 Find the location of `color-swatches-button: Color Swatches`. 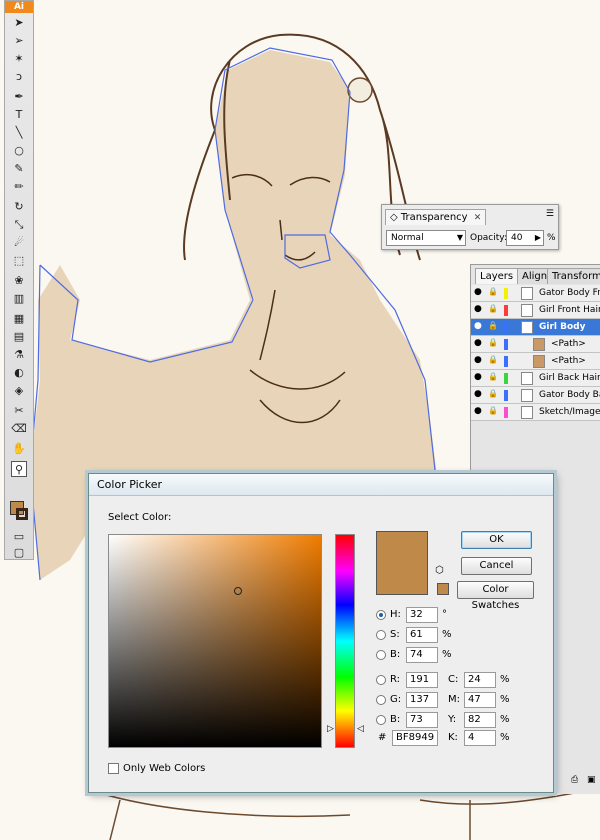

color-swatches-button: Color Swatches is located at coordinates (495, 596).